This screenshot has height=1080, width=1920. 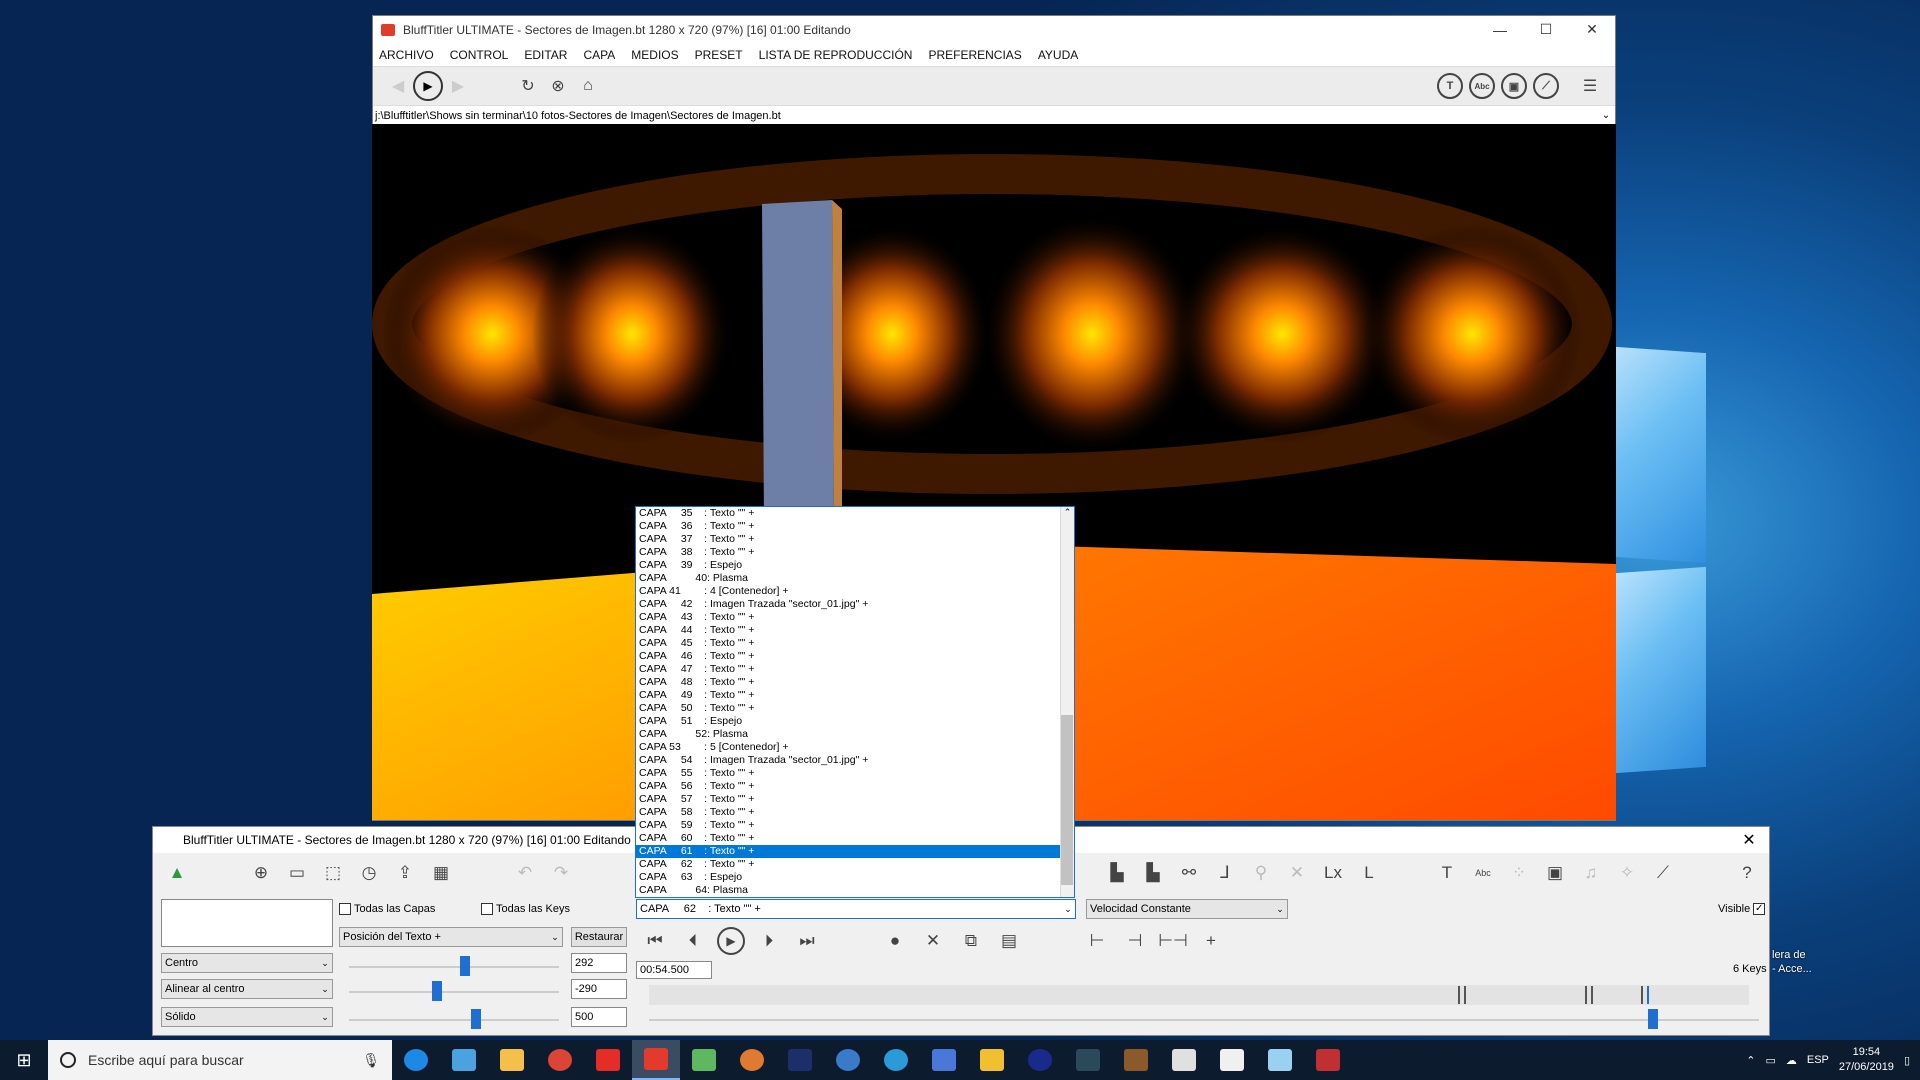 I want to click on key-icon: ⅃, so click(x=1225, y=873).